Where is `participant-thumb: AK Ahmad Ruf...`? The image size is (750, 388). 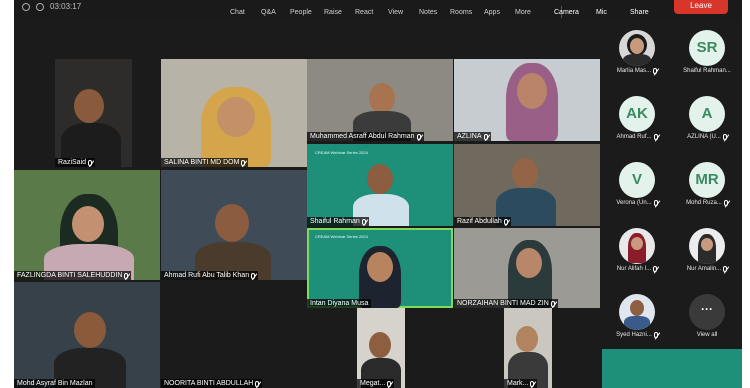 participant-thumb: AK Ahmad Ruf... is located at coordinates (637, 113).